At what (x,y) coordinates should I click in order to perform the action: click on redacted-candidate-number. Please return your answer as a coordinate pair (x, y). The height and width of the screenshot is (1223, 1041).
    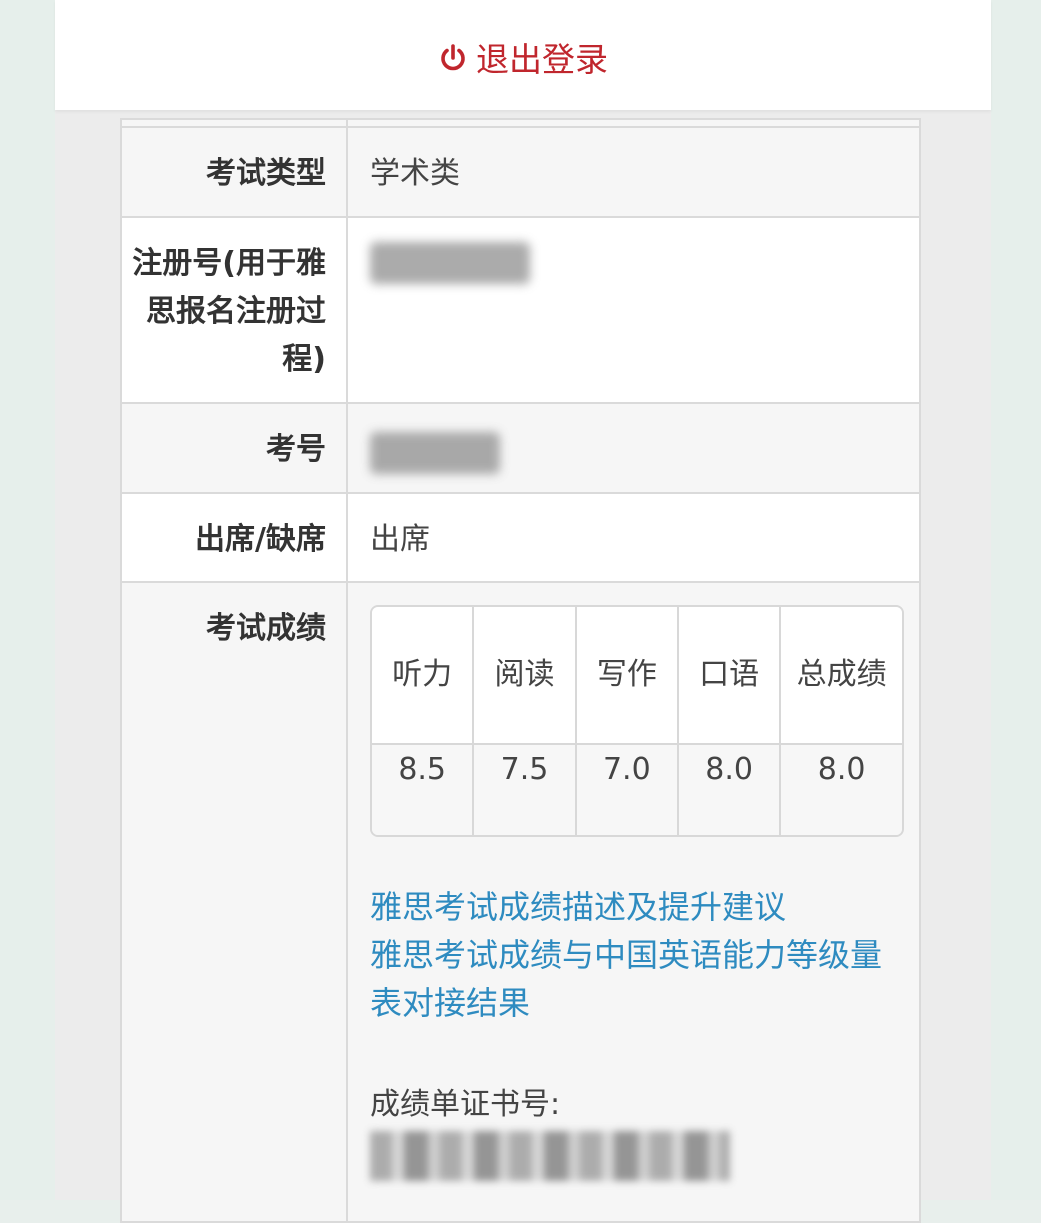
    Looking at the image, I should click on (435, 453).